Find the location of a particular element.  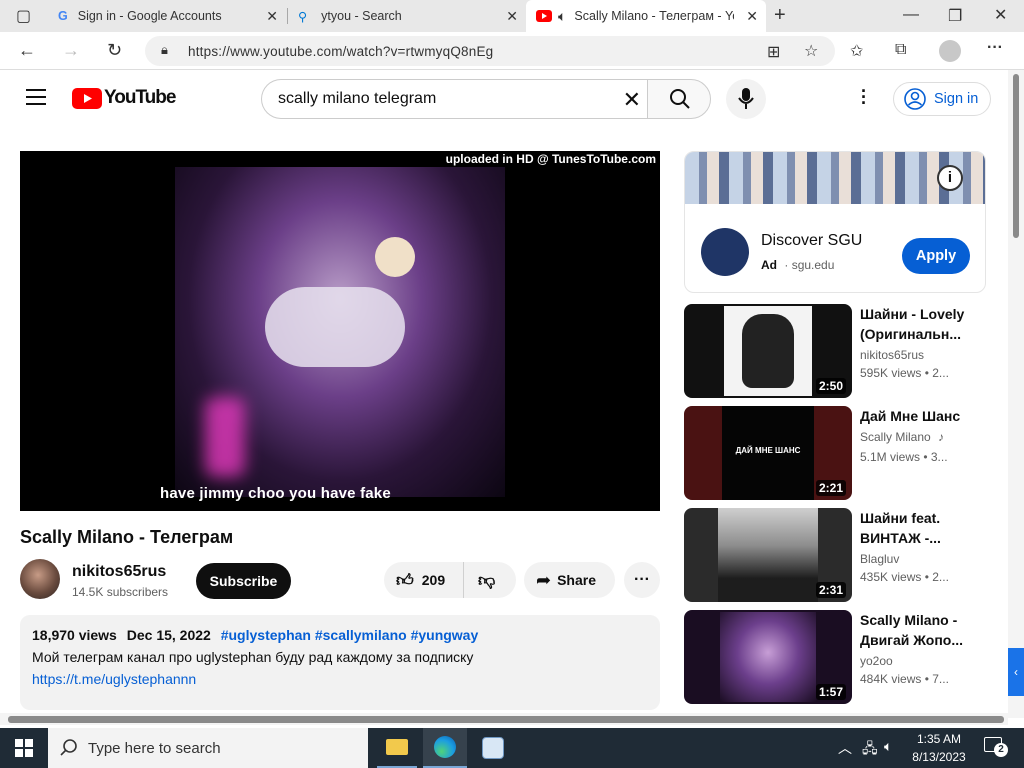

ad-badge: Ad is located at coordinates (769, 265).